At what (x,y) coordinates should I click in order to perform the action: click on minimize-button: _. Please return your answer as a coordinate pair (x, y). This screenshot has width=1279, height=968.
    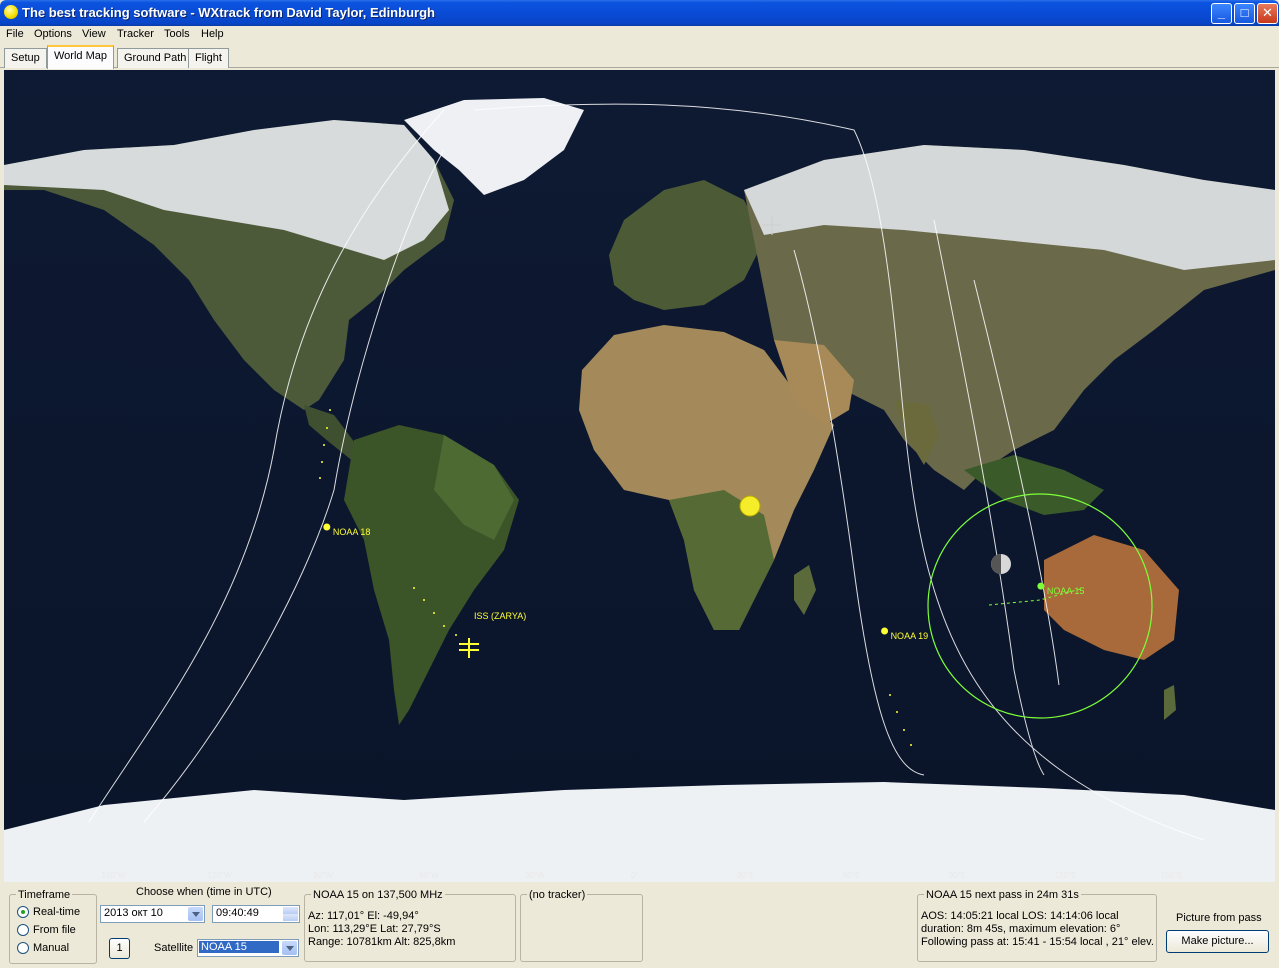
    Looking at the image, I should click on (1221, 13).